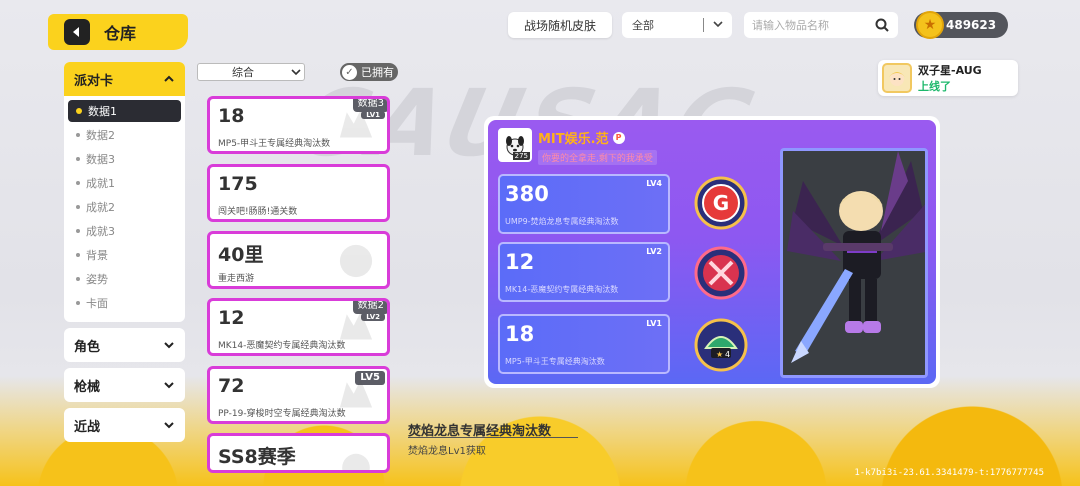  I want to click on subcategory-item: 姿势, so click(124, 279).